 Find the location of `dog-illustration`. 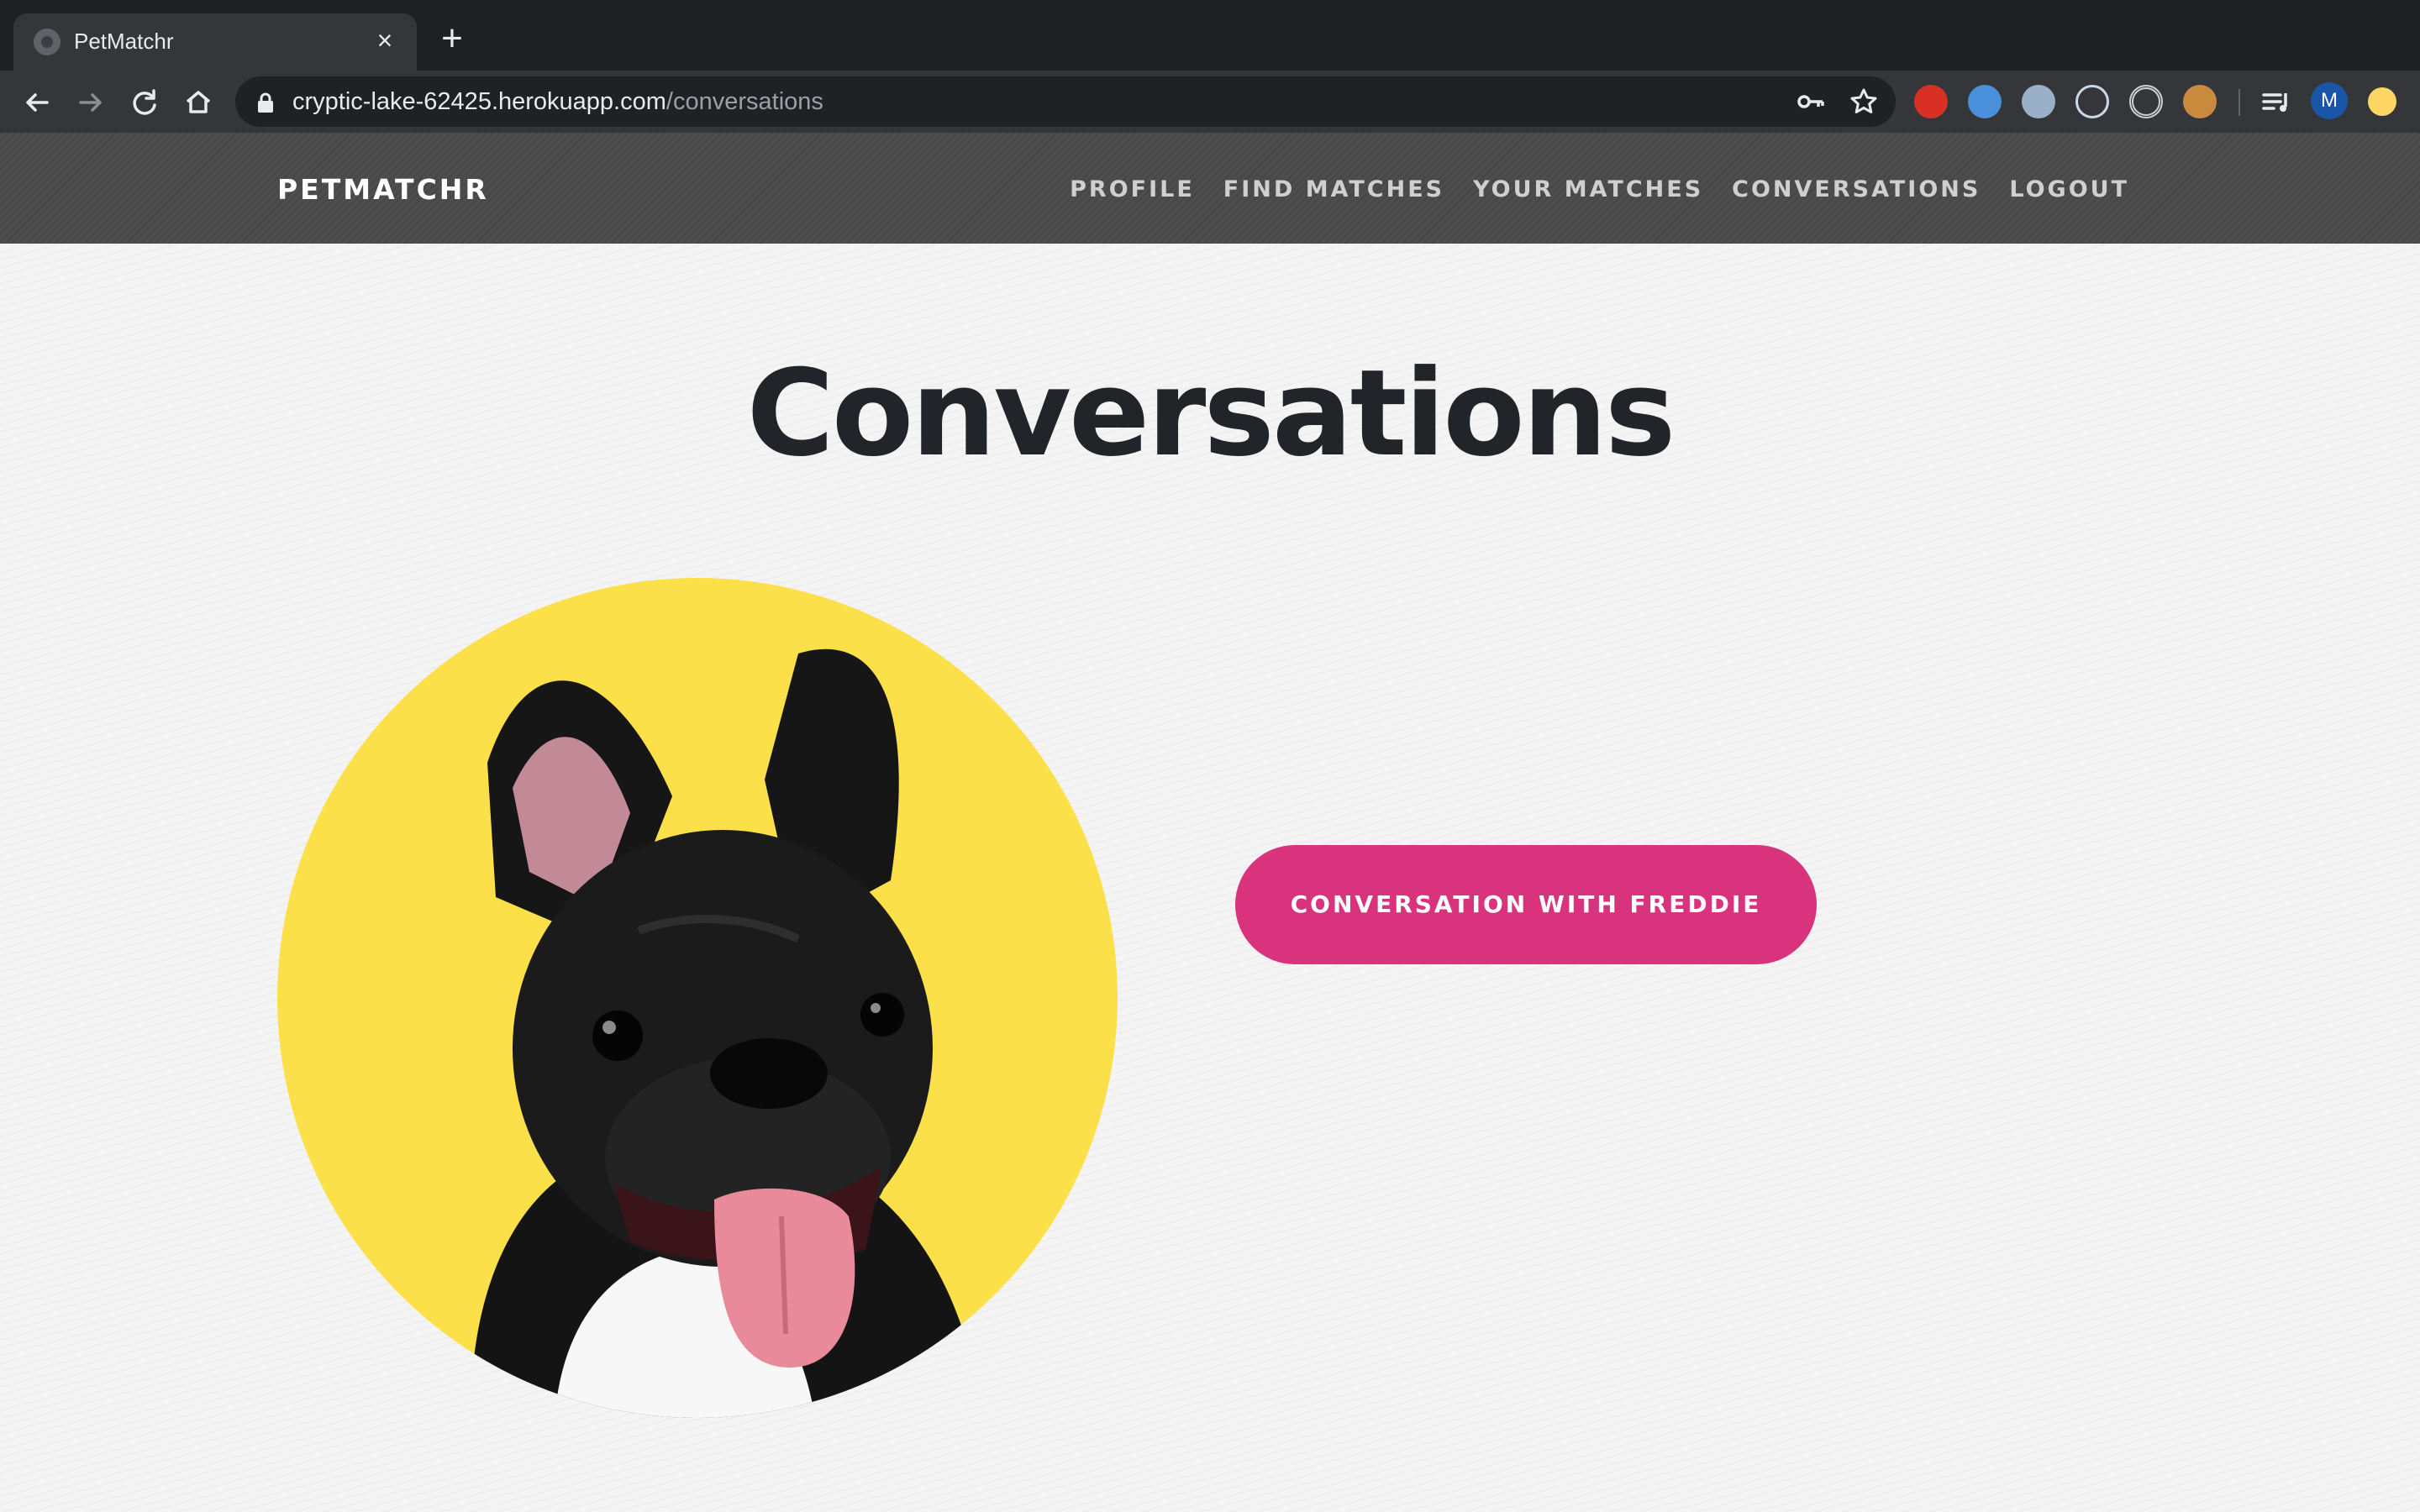

dog-illustration is located at coordinates (727, 1033).